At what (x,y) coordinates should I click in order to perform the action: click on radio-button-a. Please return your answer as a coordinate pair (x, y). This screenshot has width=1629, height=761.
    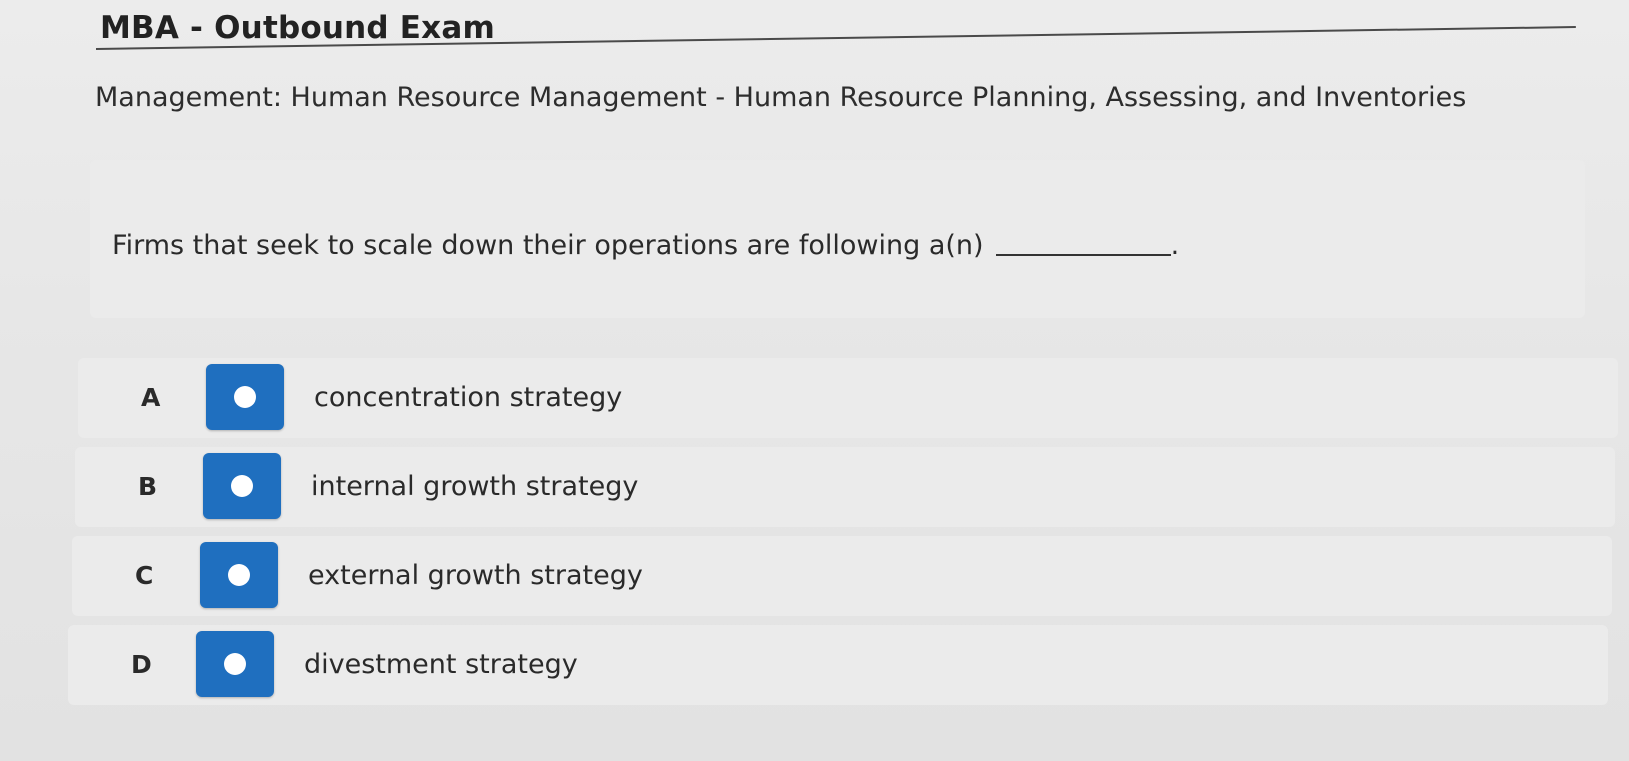
    Looking at the image, I should click on (245, 397).